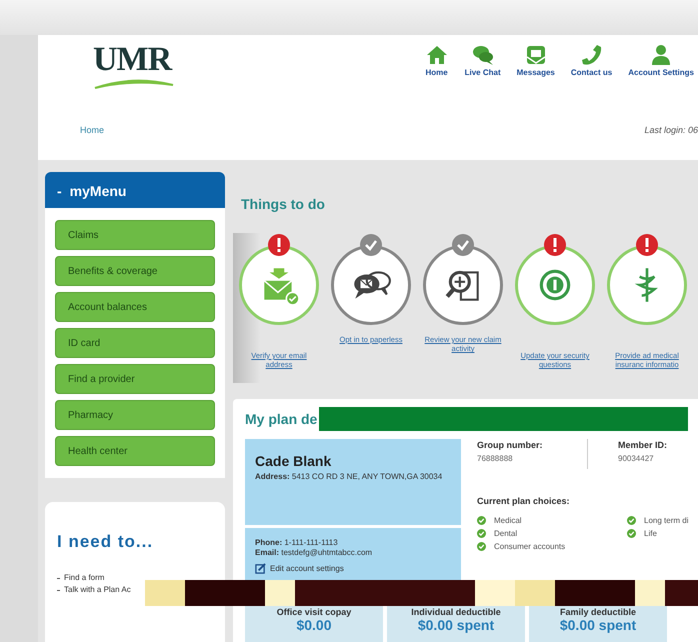 The width and height of the screenshot is (698, 642). I want to click on tile-value: $0.00, so click(313, 626).